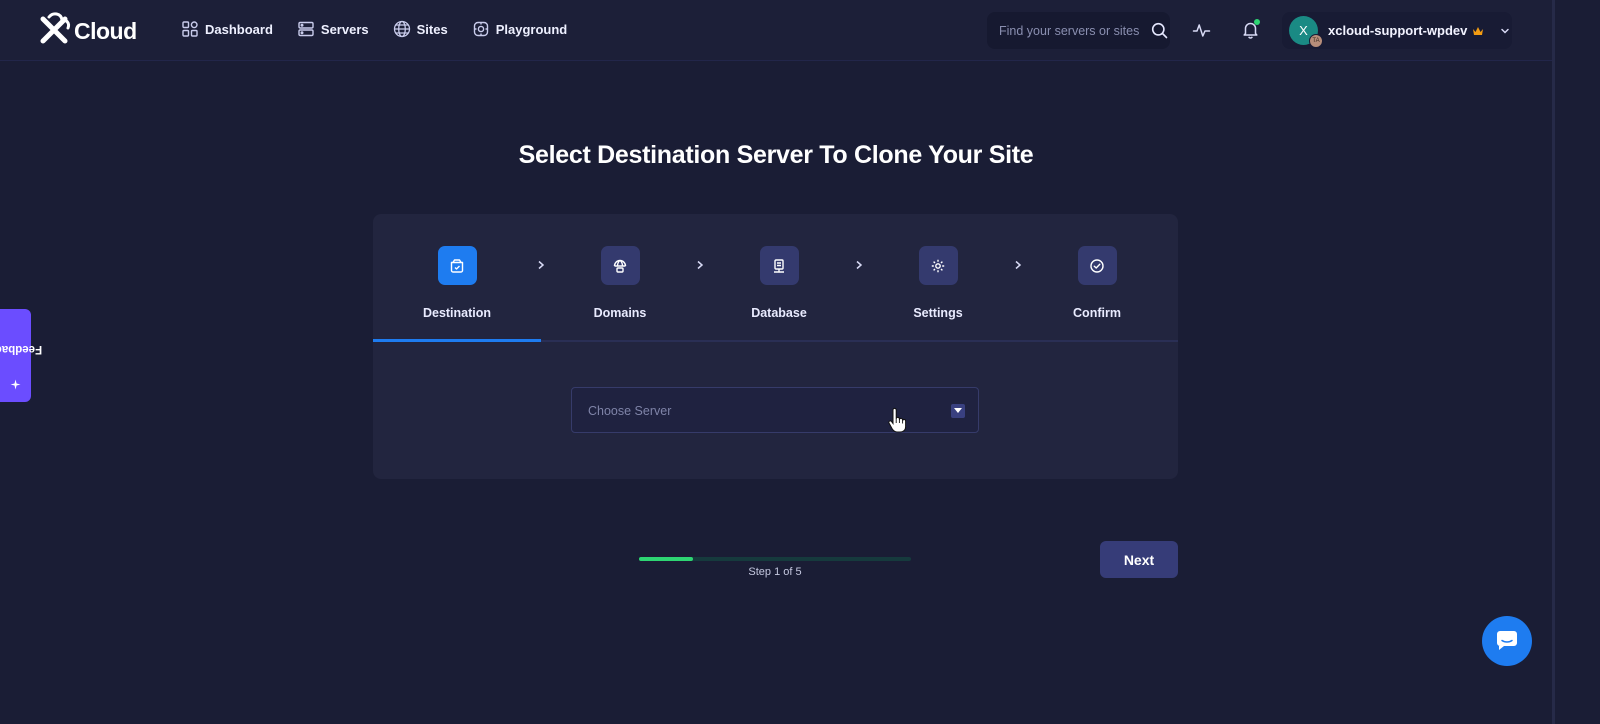 This screenshot has width=1600, height=724. Describe the element at coordinates (306, 29) in the screenshot. I see `servers-icon` at that location.